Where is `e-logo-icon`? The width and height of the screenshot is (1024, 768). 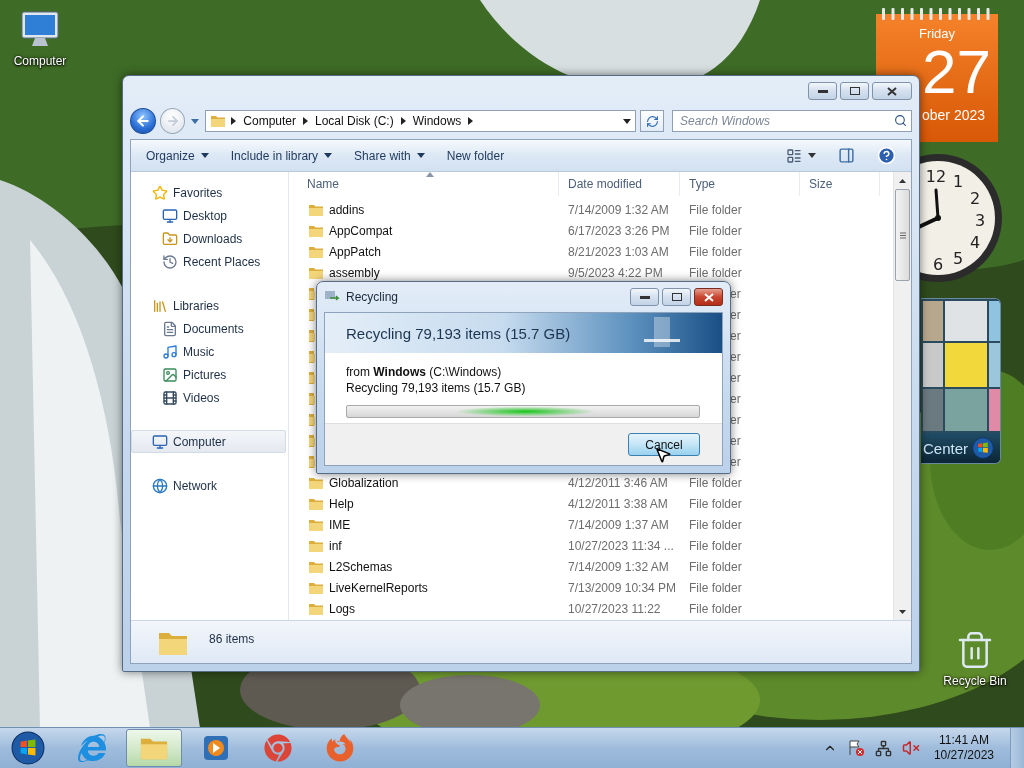
e-logo-icon is located at coordinates (92, 748).